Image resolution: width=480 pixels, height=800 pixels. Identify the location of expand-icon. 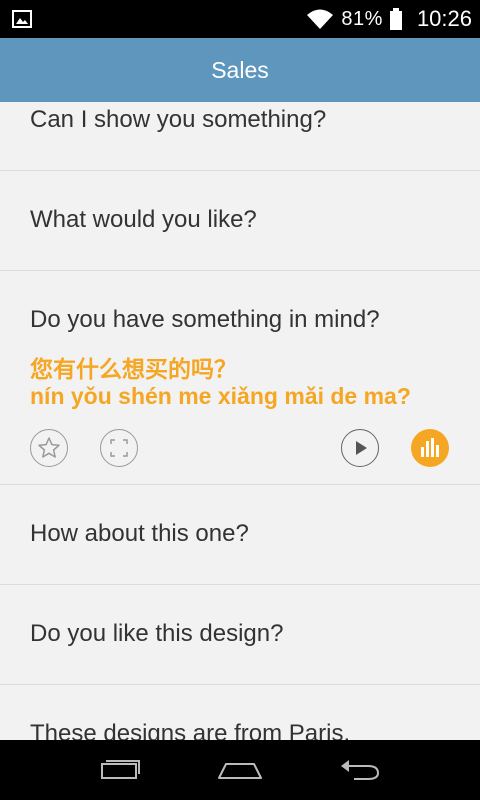
(119, 448).